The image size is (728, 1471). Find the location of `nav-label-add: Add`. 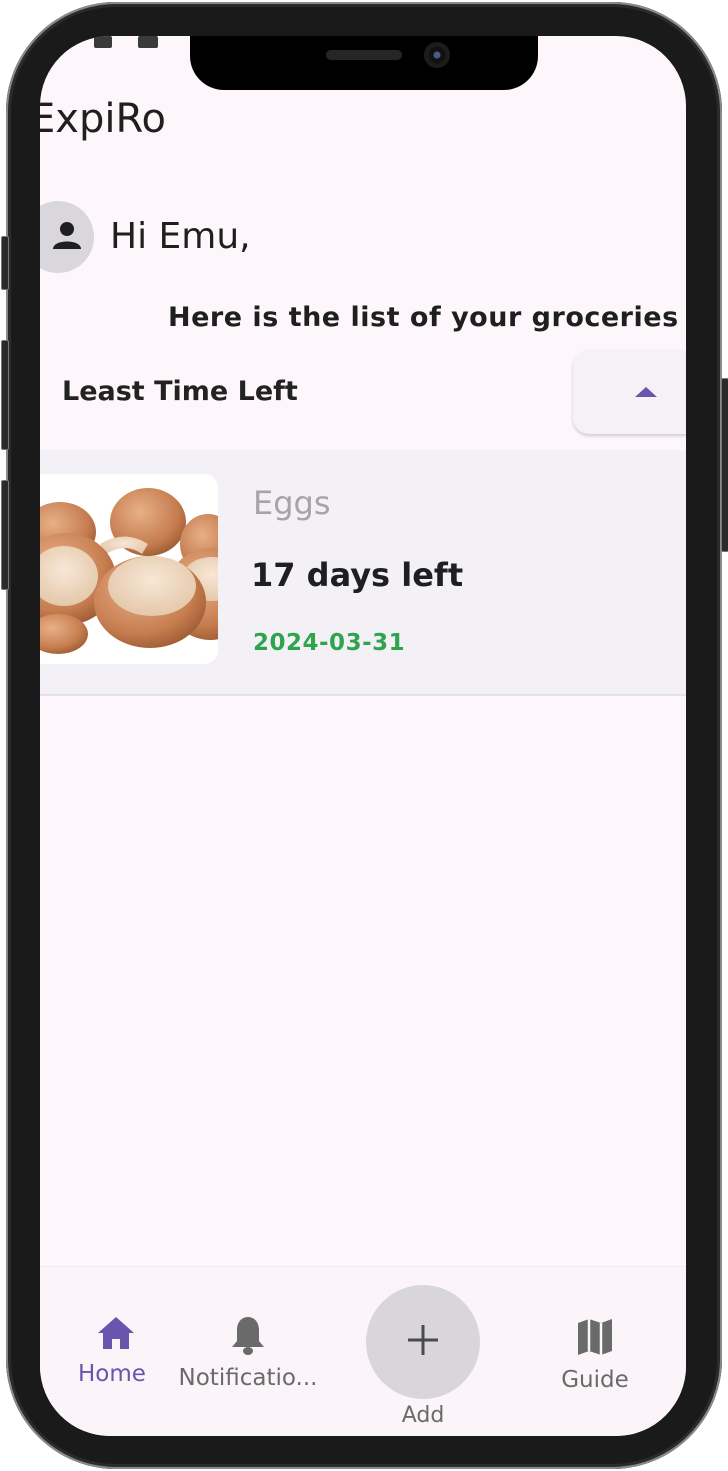

nav-label-add: Add is located at coordinates (423, 1415).